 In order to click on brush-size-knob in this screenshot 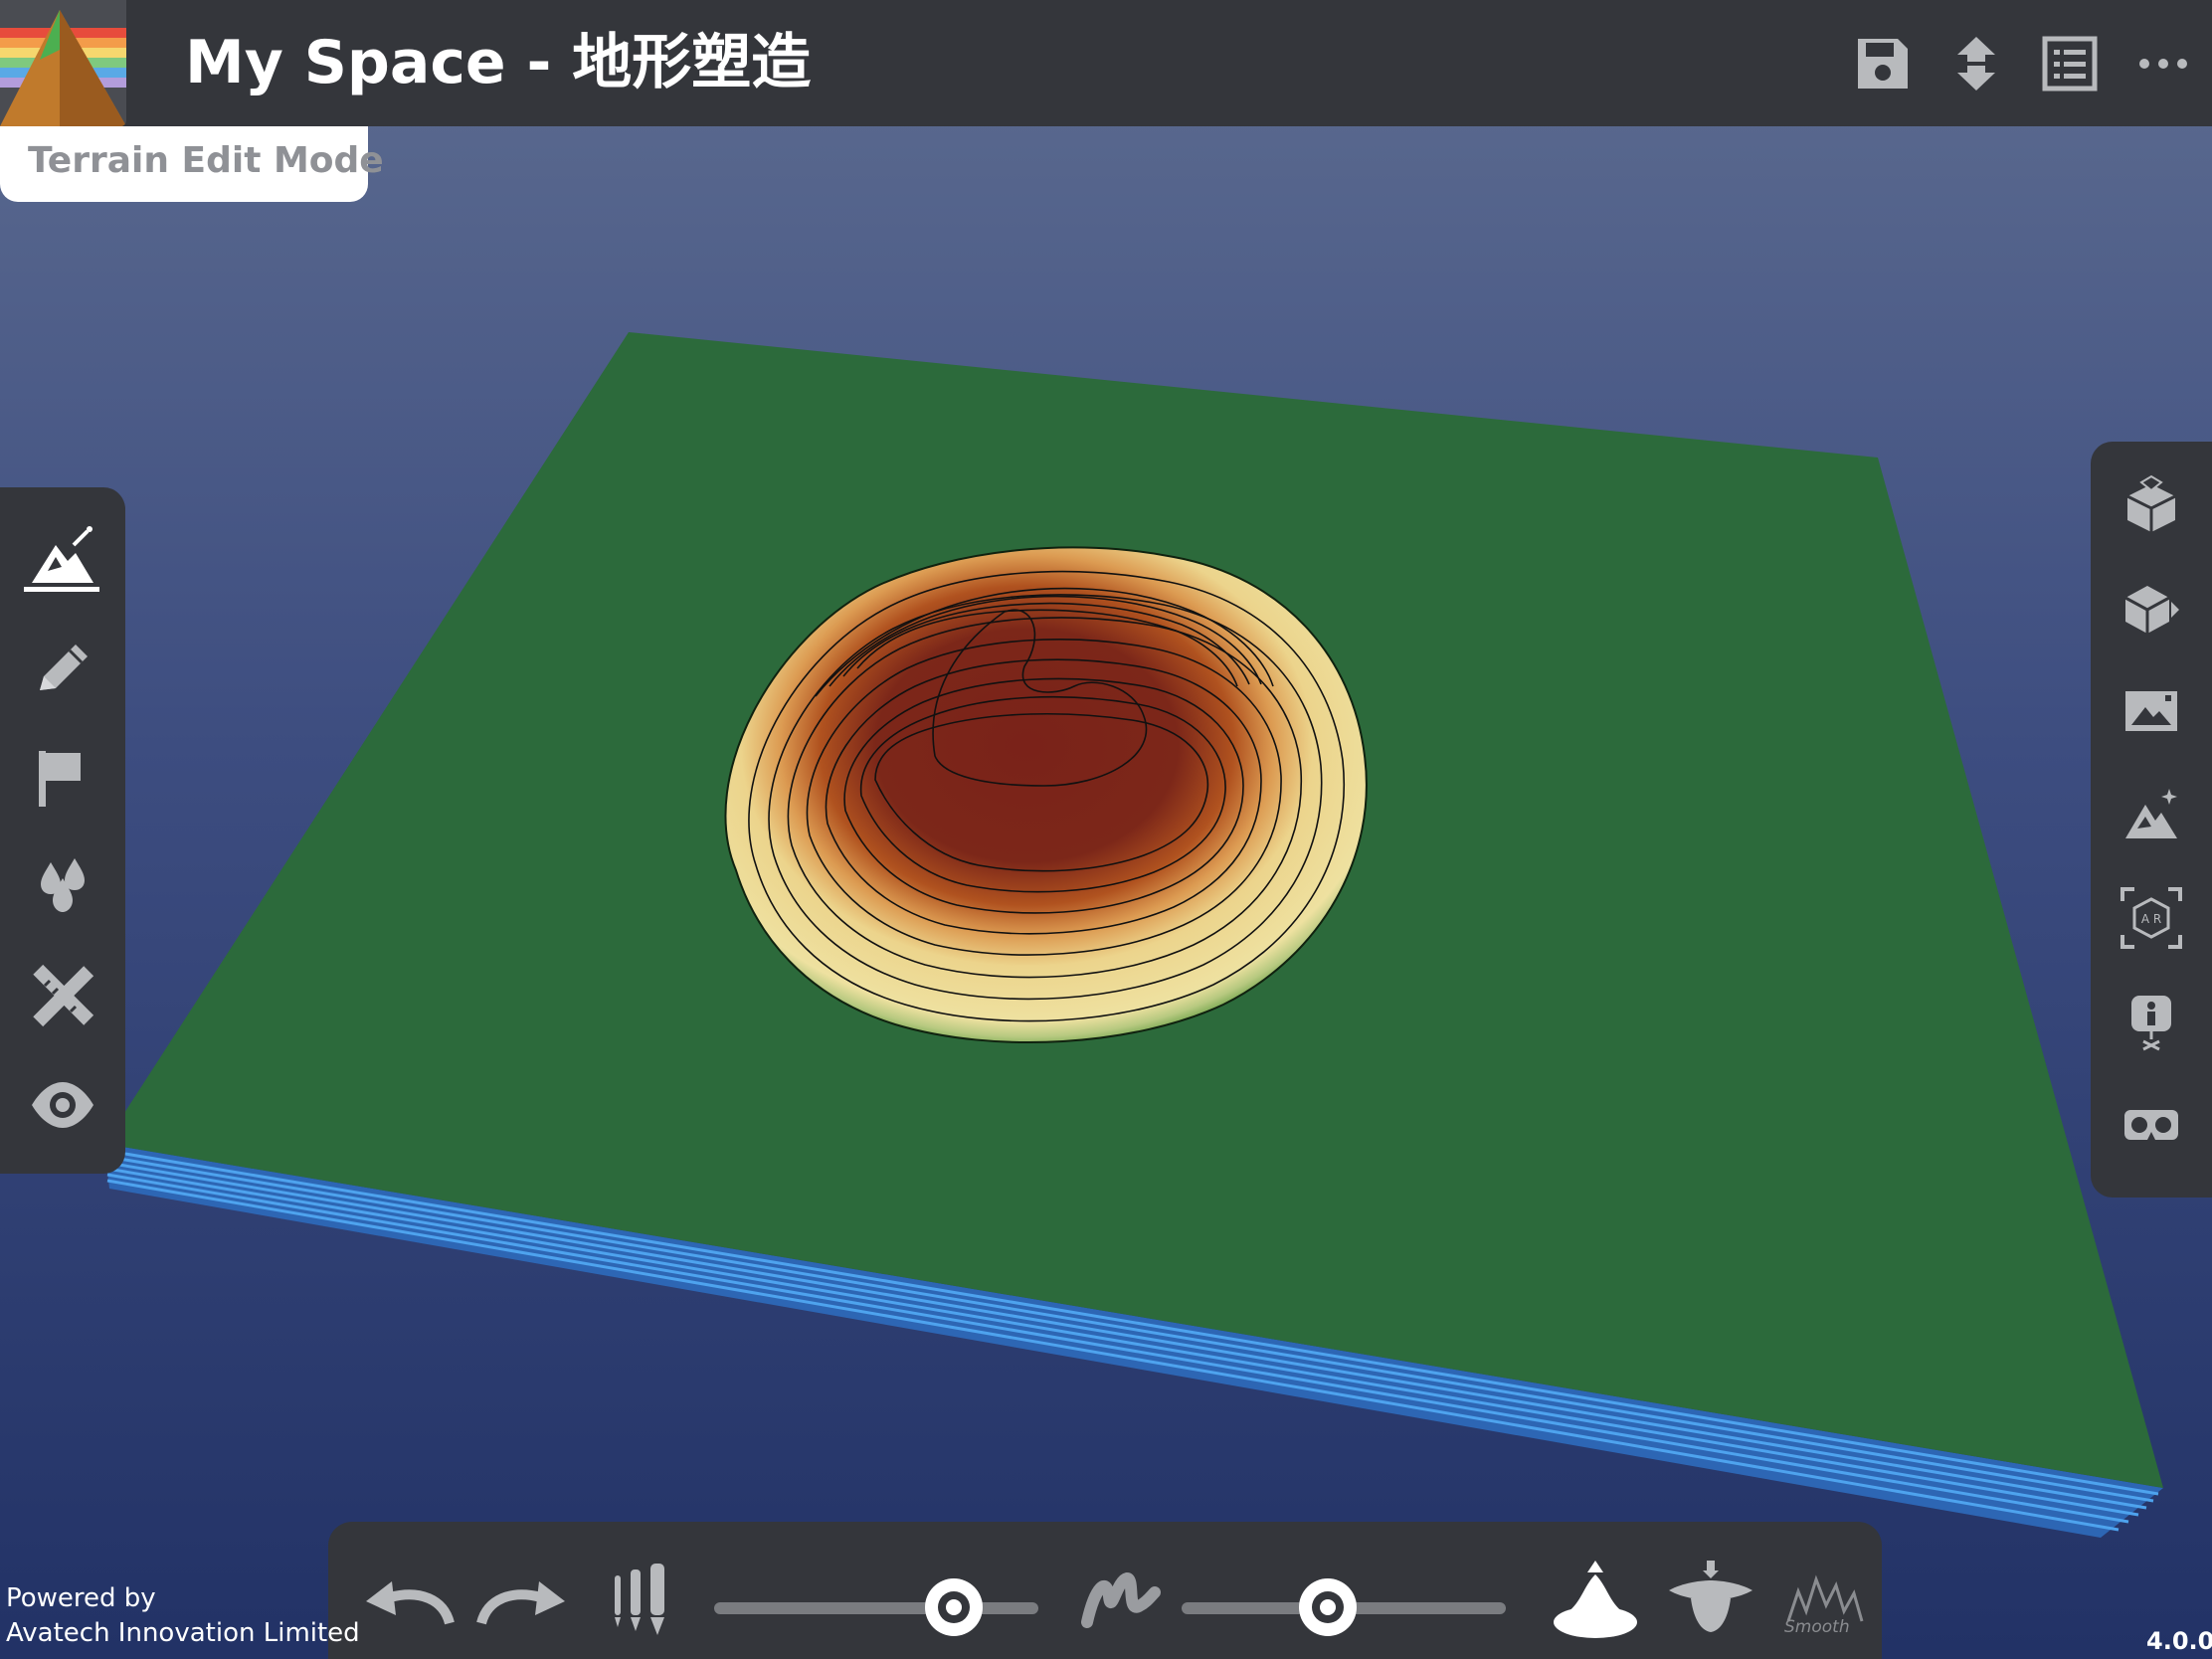, I will do `click(954, 1607)`.